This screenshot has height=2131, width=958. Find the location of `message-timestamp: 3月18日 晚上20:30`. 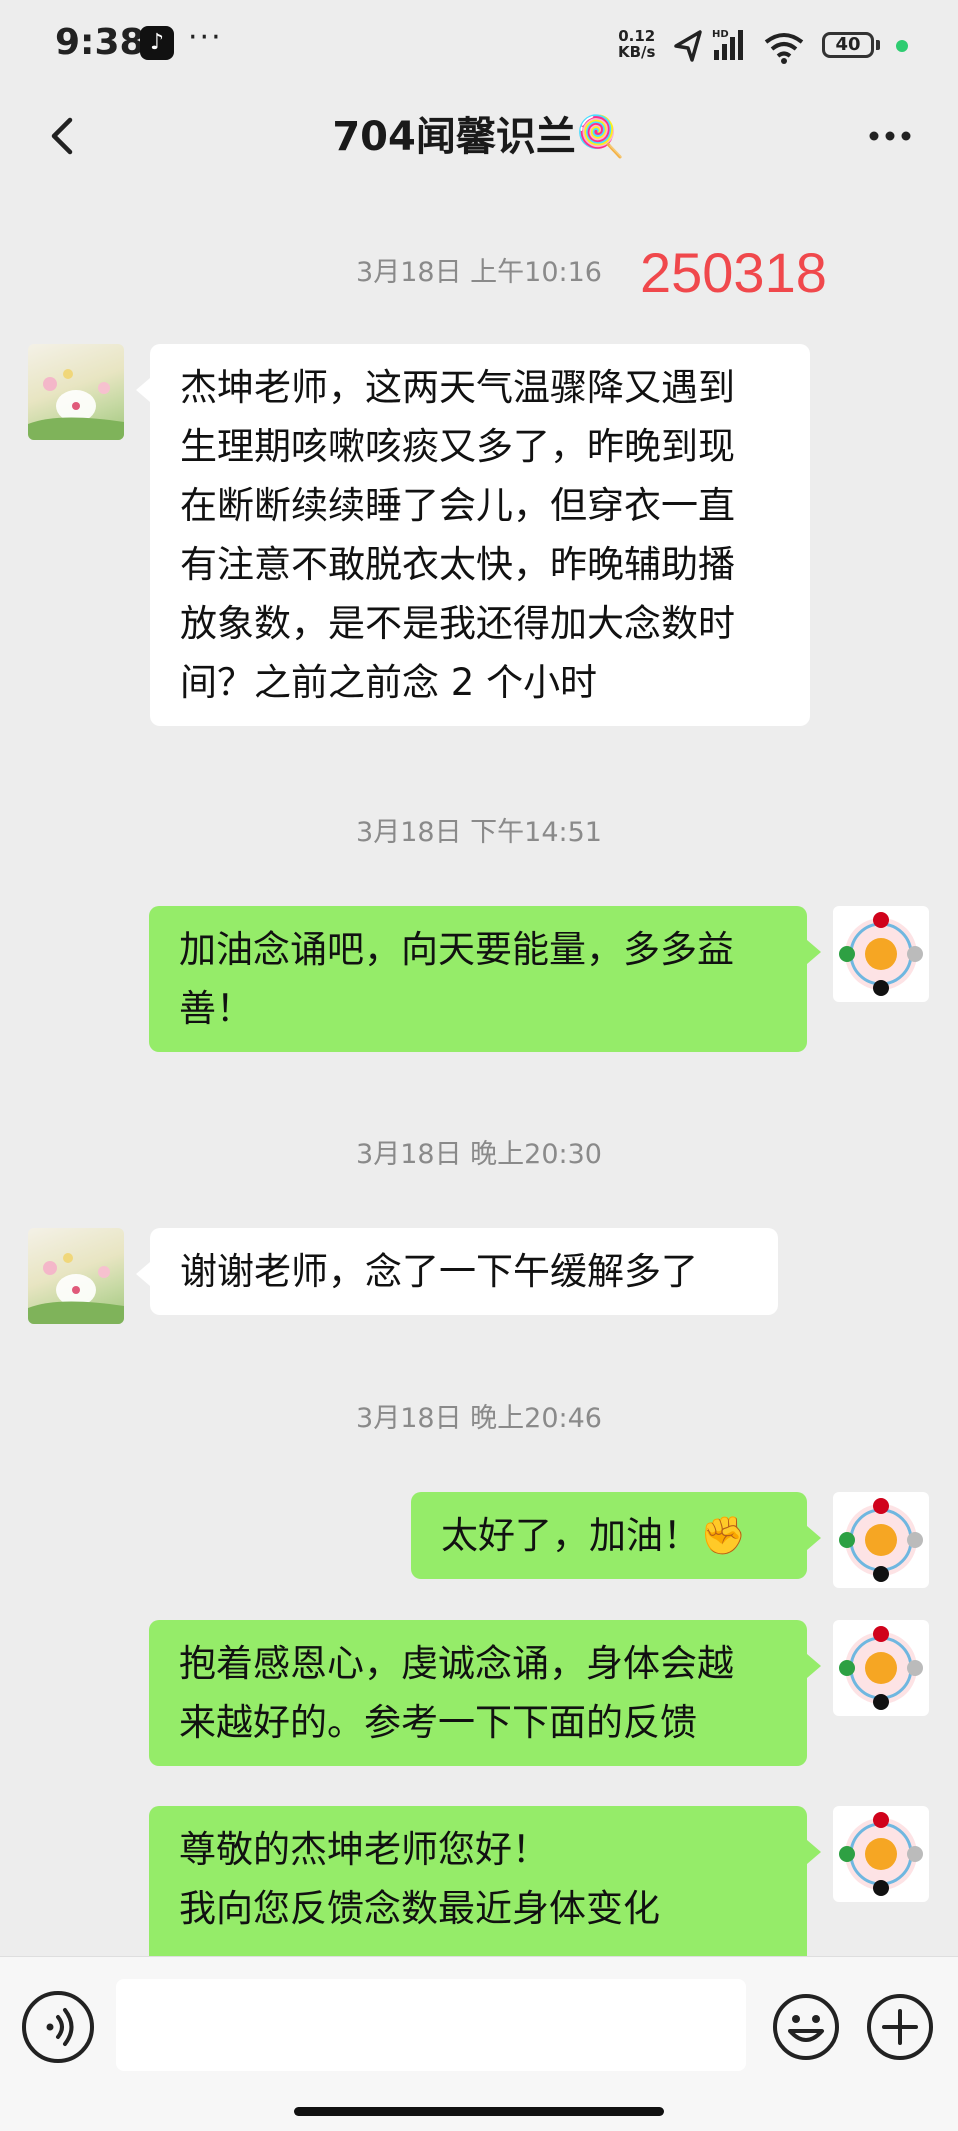

message-timestamp: 3月18日 晚上20:30 is located at coordinates (479, 1154).